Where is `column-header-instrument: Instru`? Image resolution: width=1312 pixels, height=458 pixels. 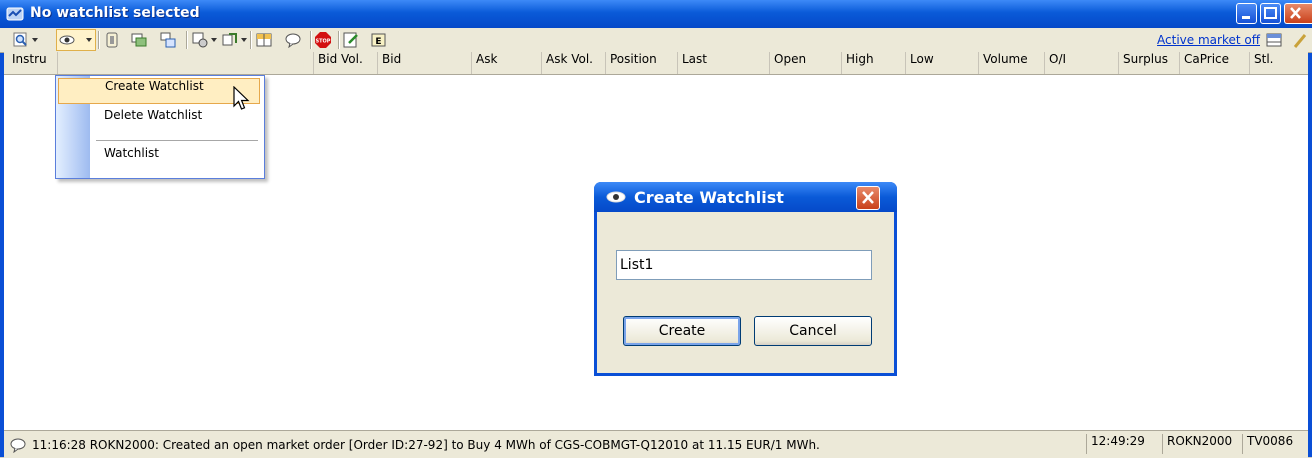 column-header-instrument: Instru is located at coordinates (33, 63).